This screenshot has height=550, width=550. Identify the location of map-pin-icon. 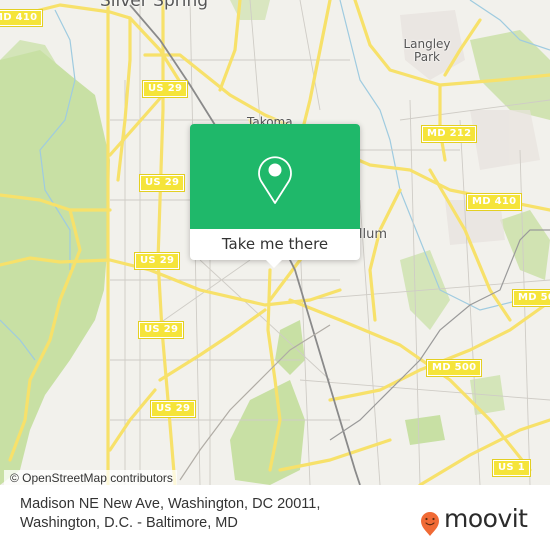
(275, 180).